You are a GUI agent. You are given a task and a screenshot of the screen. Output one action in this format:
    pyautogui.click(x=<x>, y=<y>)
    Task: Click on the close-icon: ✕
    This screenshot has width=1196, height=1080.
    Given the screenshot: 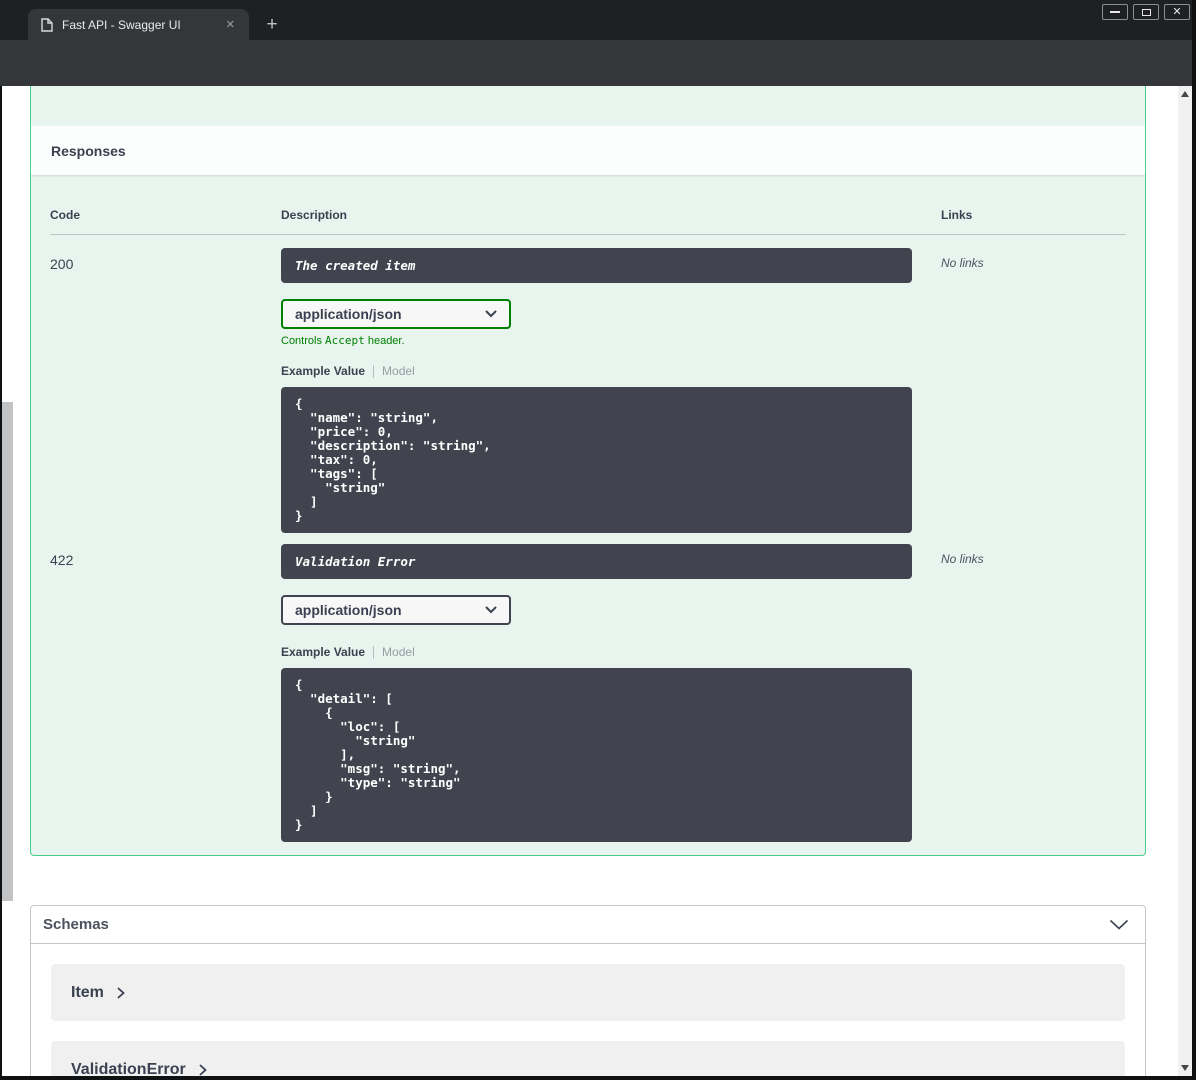 What is the action you would take?
    pyautogui.click(x=1177, y=11)
    